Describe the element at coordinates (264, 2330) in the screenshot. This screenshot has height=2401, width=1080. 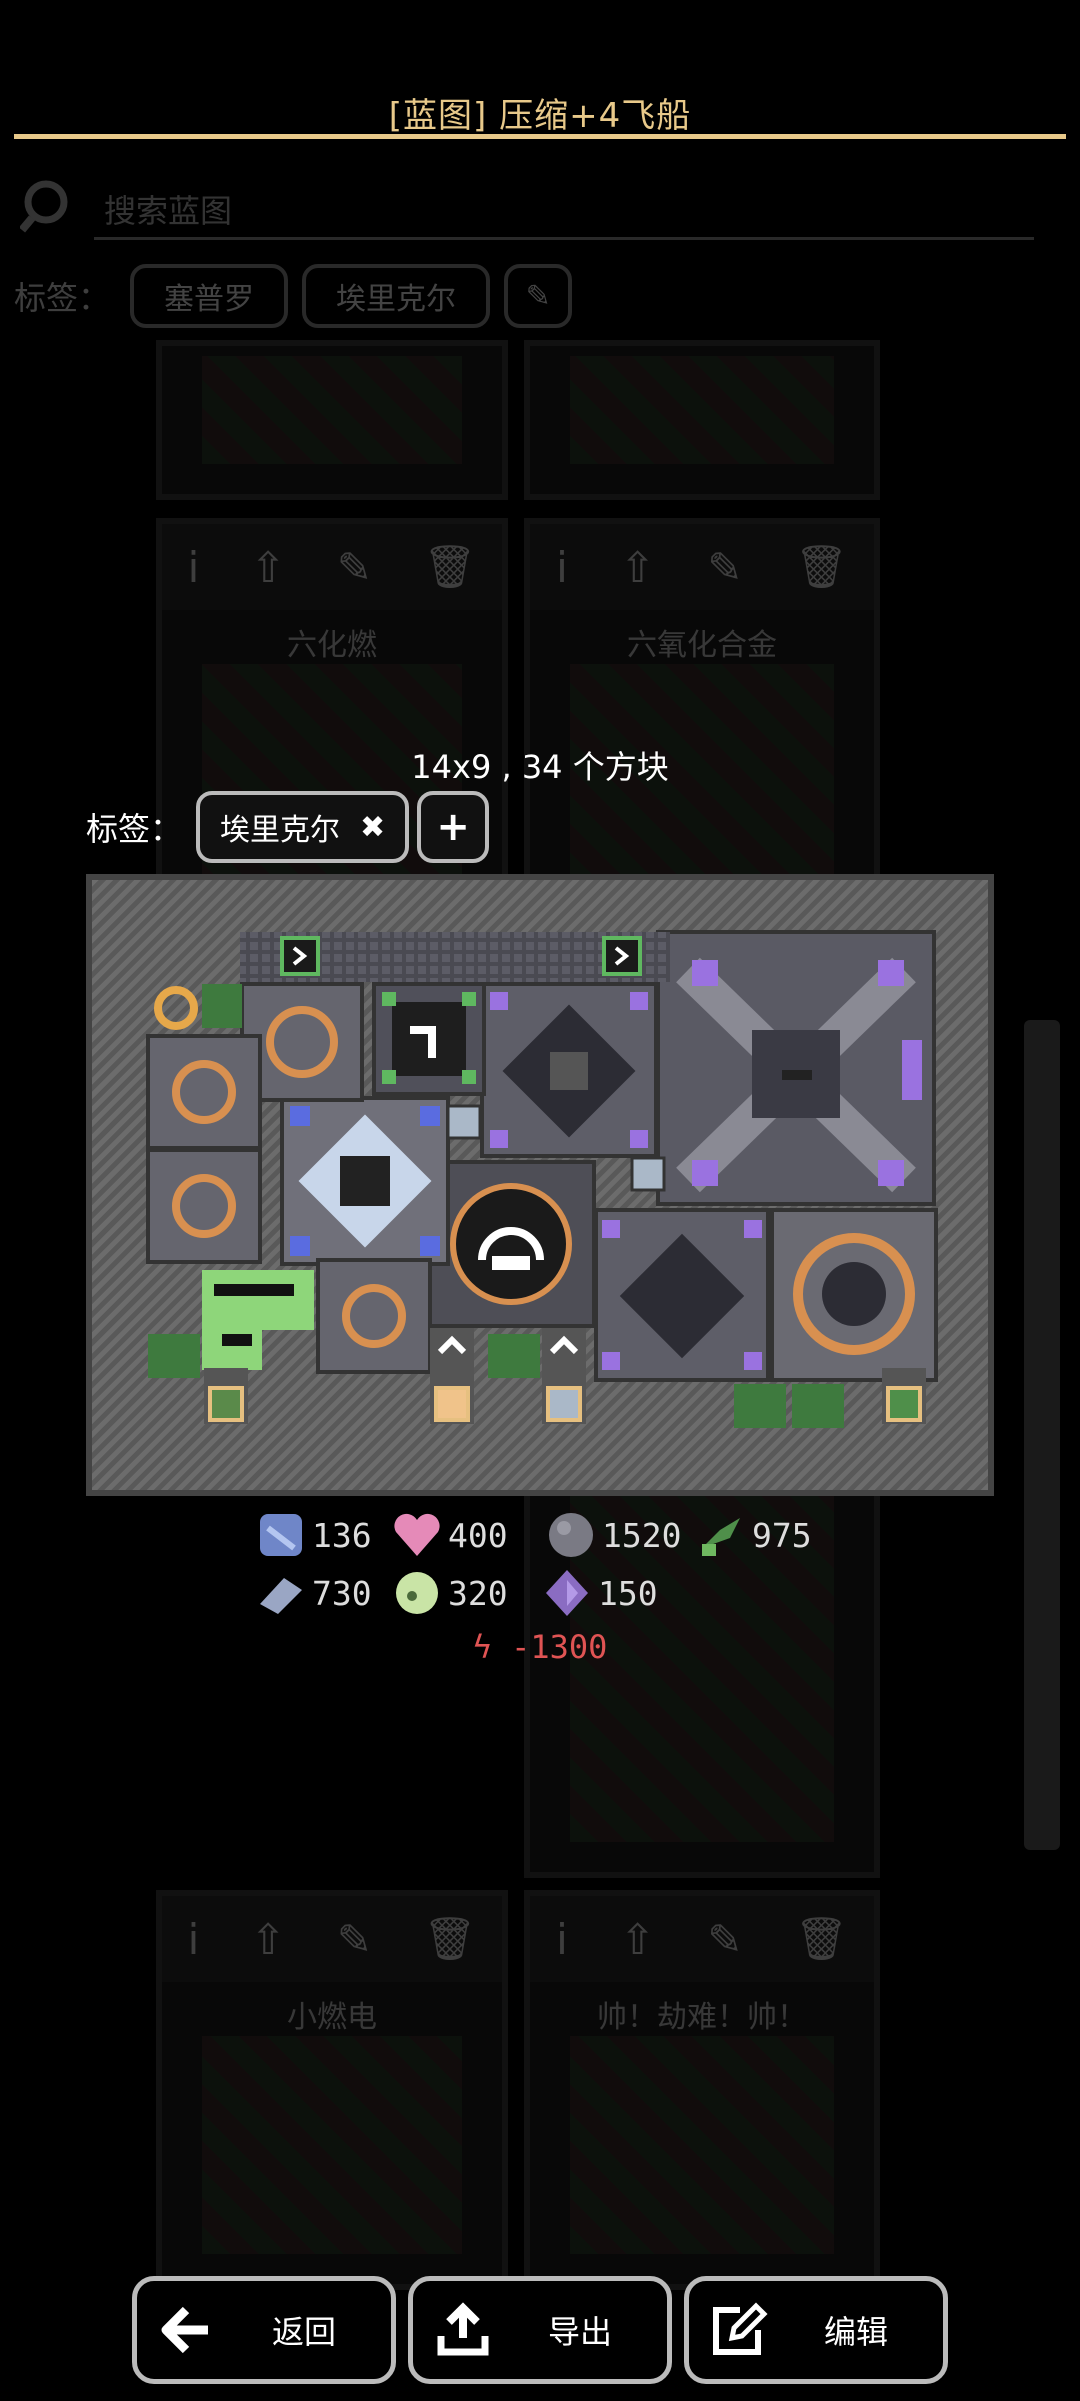
I see `back-button: 返回` at that location.